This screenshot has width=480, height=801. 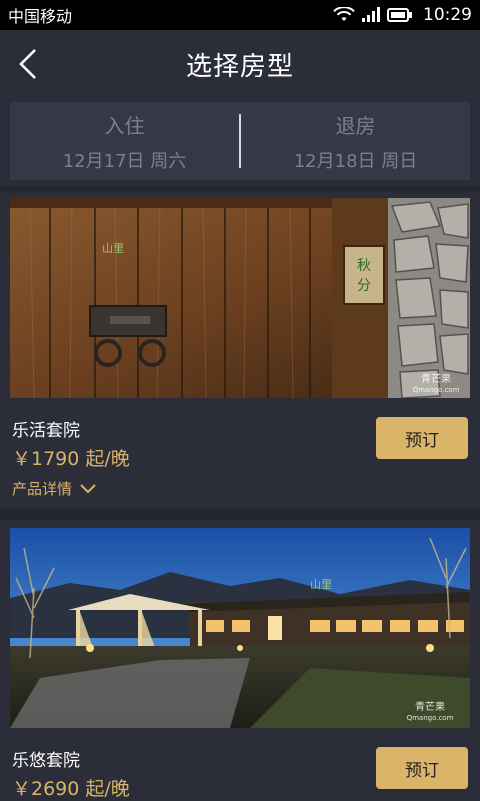 What do you see at coordinates (88, 488) in the screenshot?
I see `chevron-down-icon` at bounding box center [88, 488].